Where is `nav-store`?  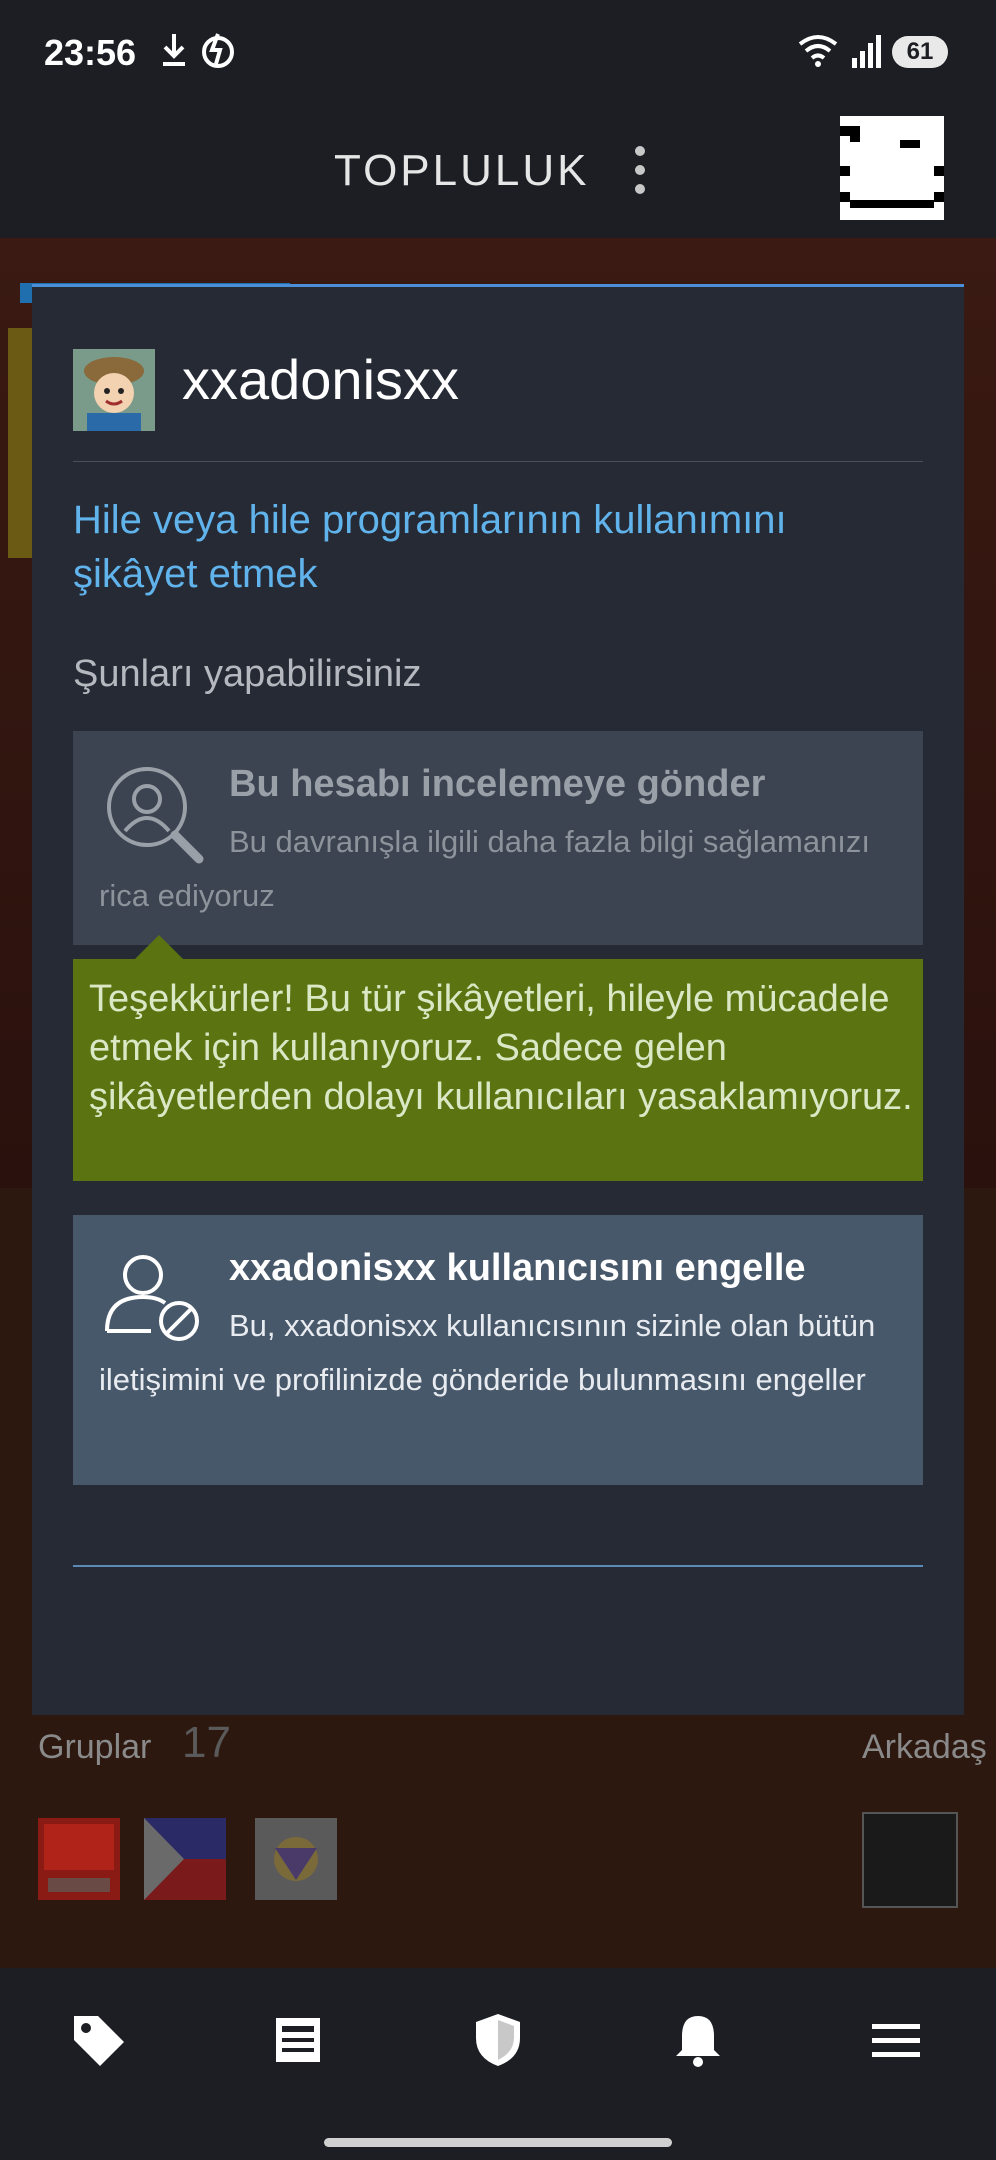
nav-store is located at coordinates (98, 2040).